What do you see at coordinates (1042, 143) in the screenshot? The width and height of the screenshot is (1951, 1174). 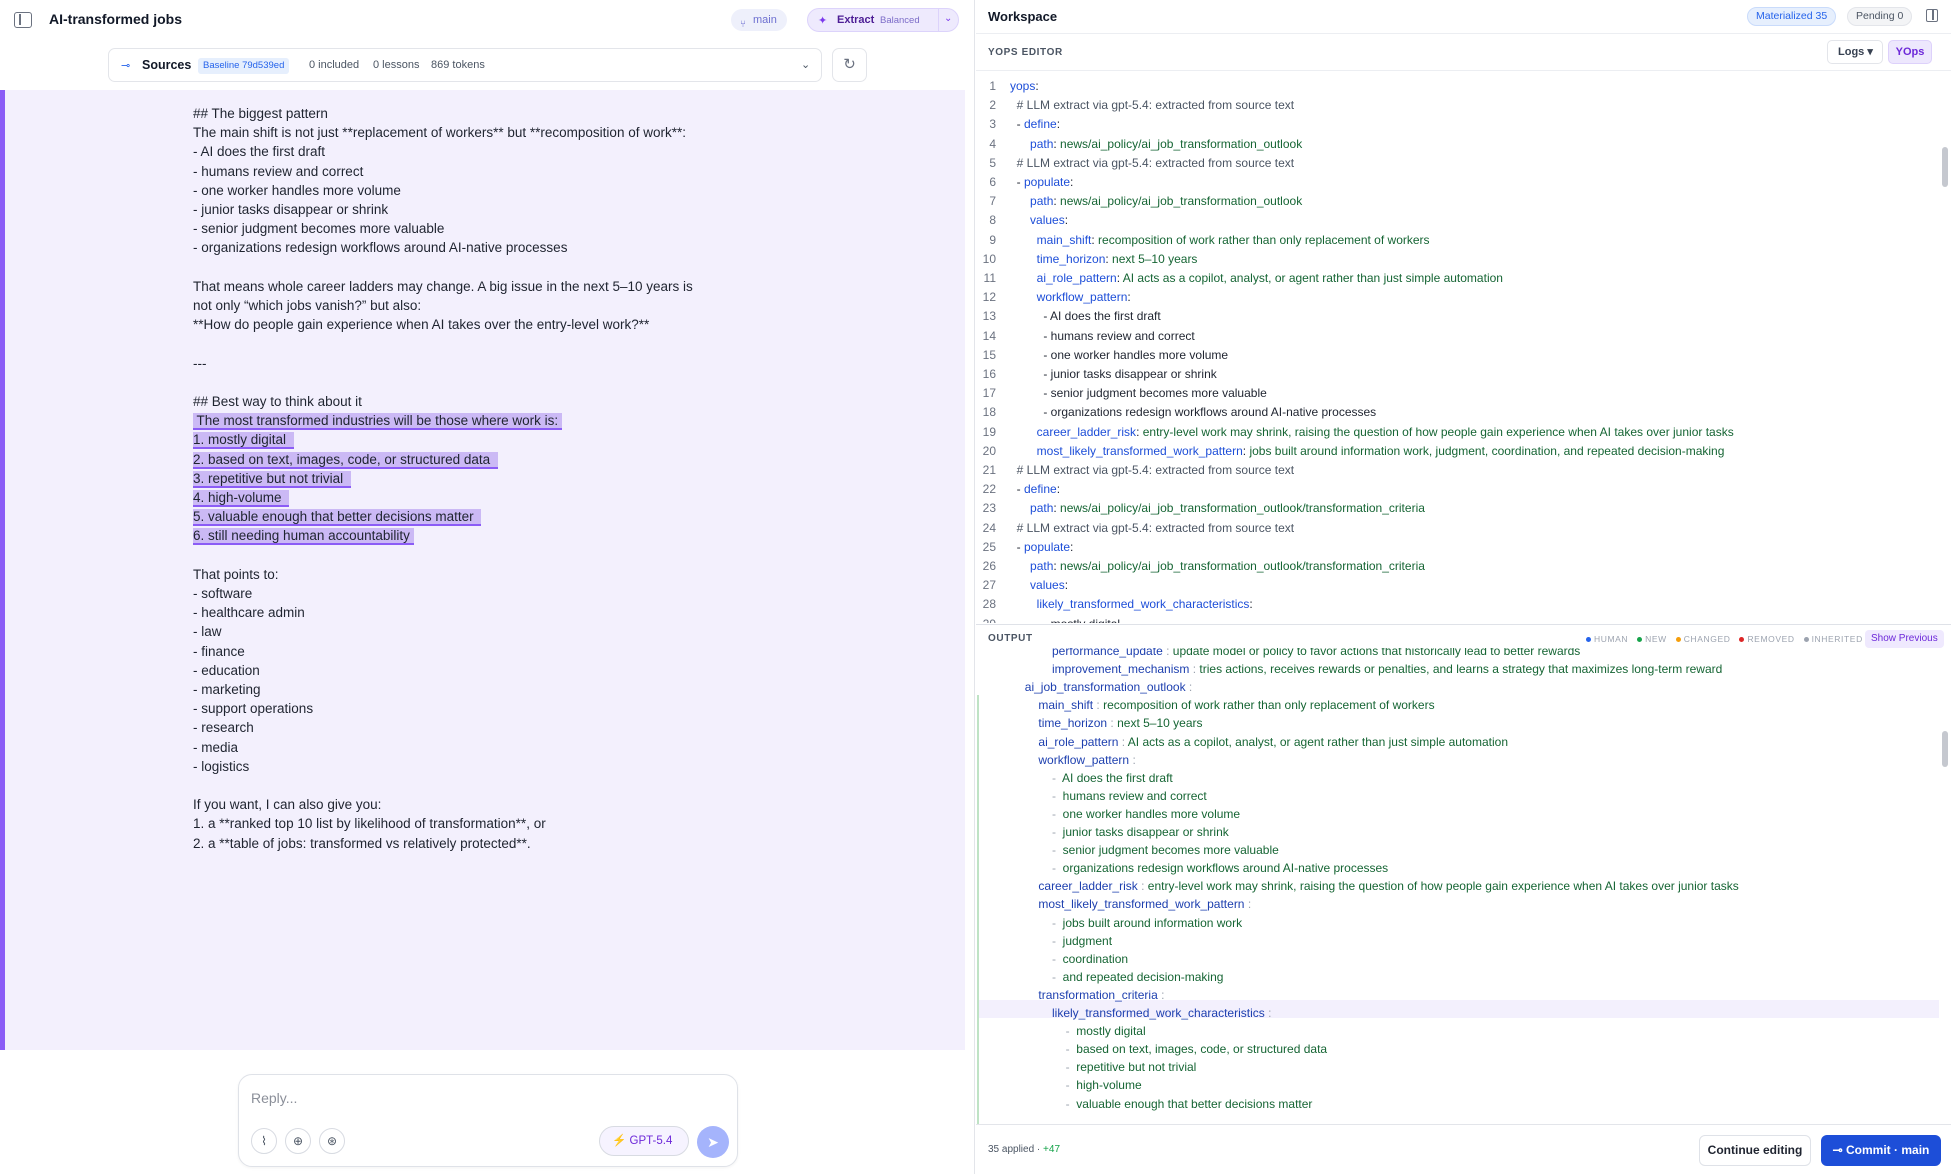 I see `code-token: path` at bounding box center [1042, 143].